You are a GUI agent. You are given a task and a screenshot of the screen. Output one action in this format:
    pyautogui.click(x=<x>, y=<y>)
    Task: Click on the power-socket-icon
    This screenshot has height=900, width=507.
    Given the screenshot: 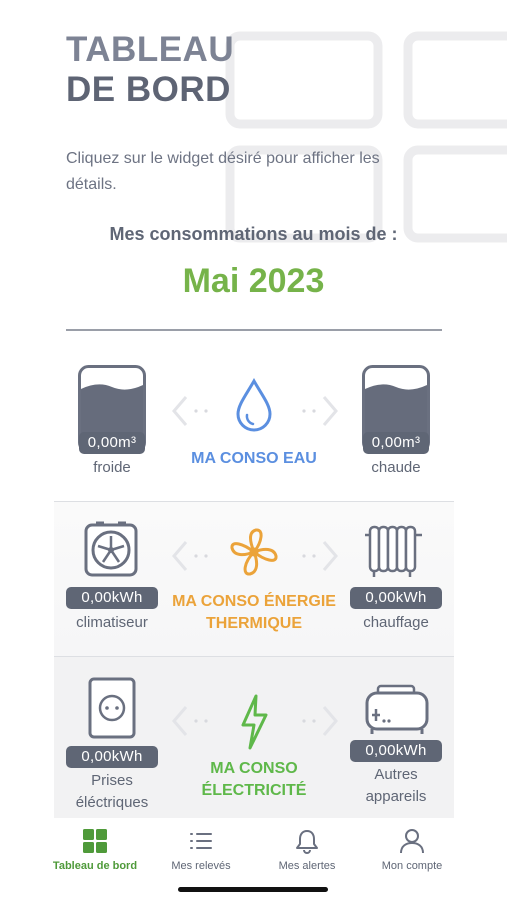 What is the action you would take?
    pyautogui.click(x=112, y=708)
    